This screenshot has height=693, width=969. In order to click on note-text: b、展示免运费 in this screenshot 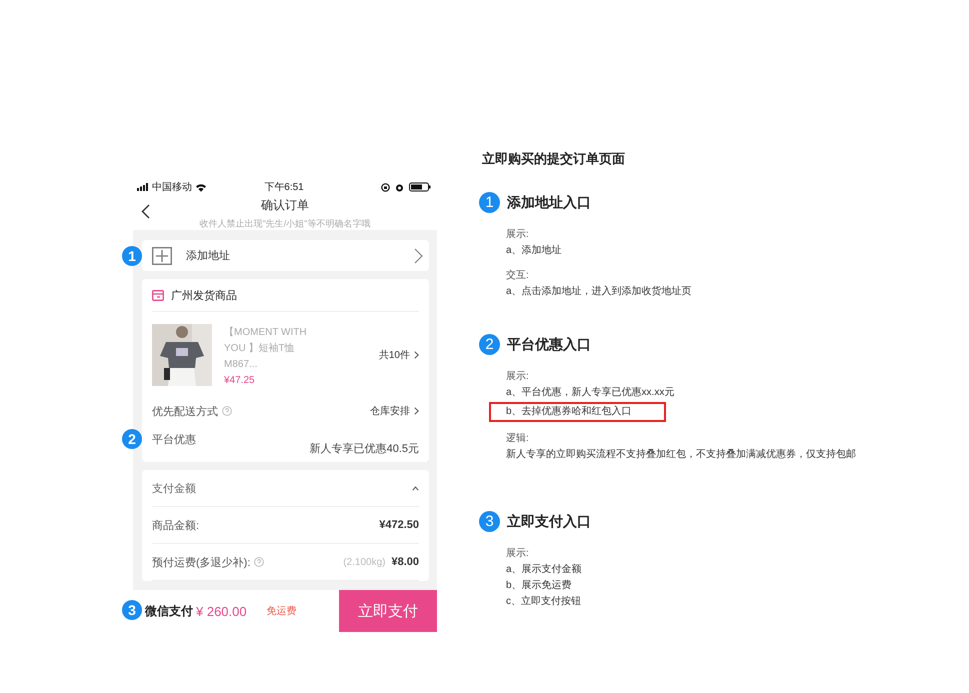, I will do `click(539, 585)`.